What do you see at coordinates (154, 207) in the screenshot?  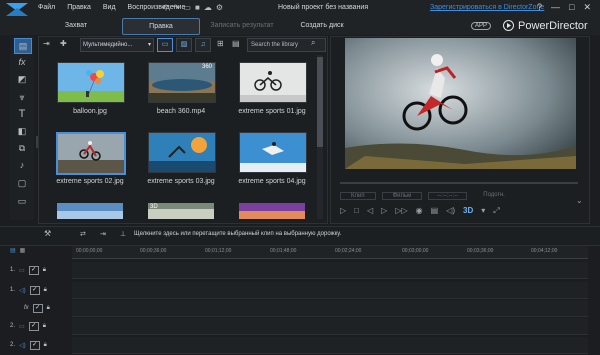 I see `badge-3d: 3D` at bounding box center [154, 207].